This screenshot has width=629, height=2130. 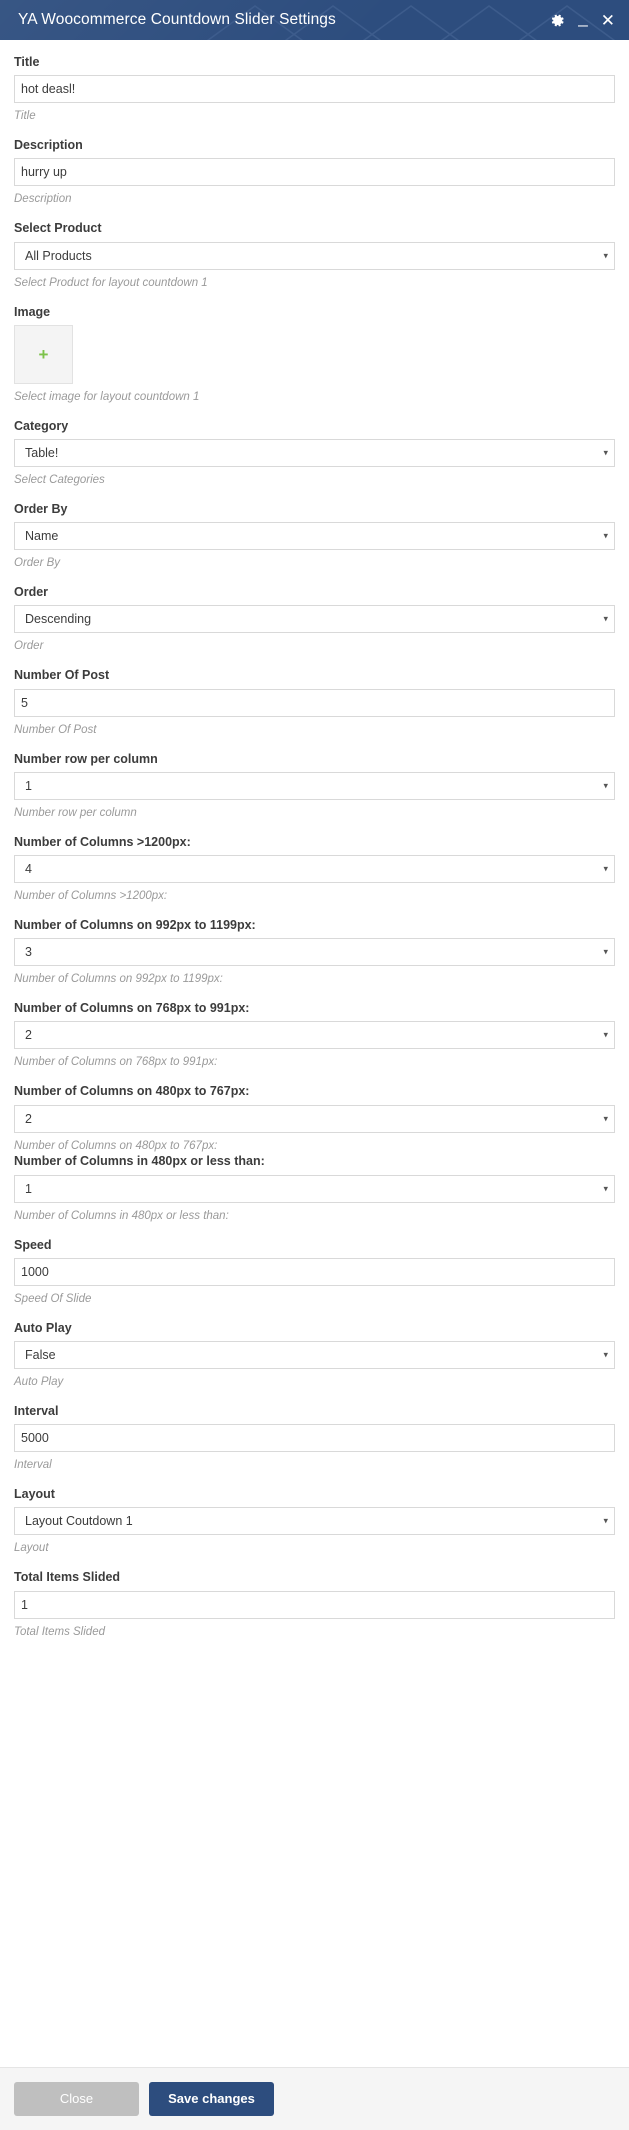 I want to click on save-changes-button: Save changes, so click(x=211, y=2099).